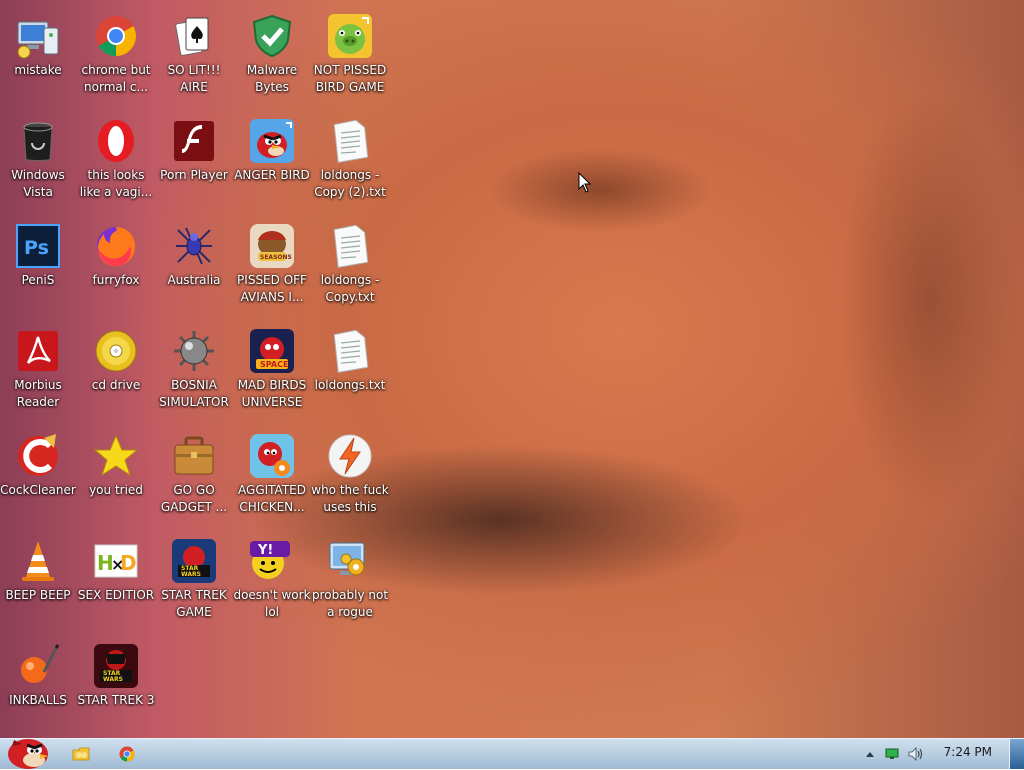 Image resolution: width=1024 pixels, height=770 pixels. Describe the element at coordinates (892, 754) in the screenshot. I see `network-icon` at that location.